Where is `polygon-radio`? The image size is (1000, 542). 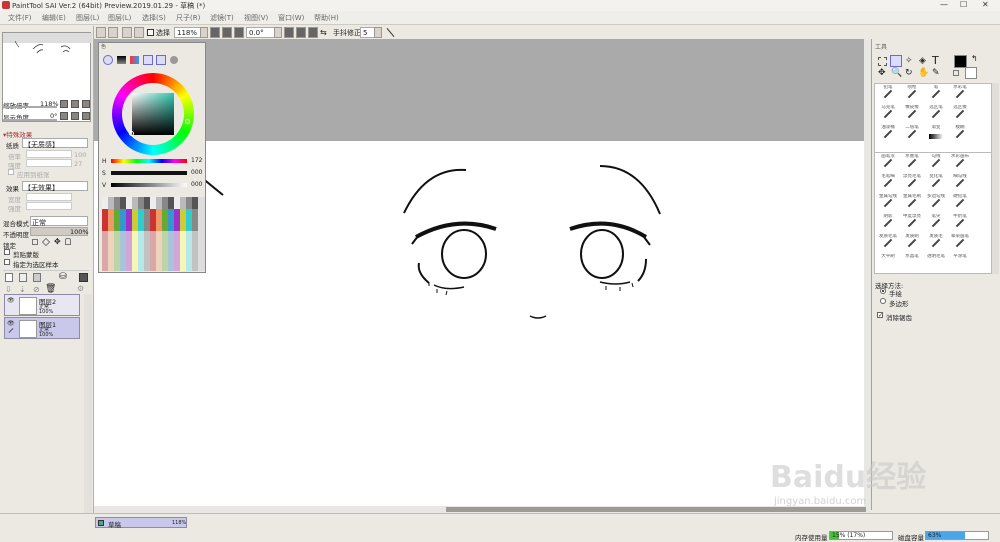
polygon-radio is located at coordinates (883, 301).